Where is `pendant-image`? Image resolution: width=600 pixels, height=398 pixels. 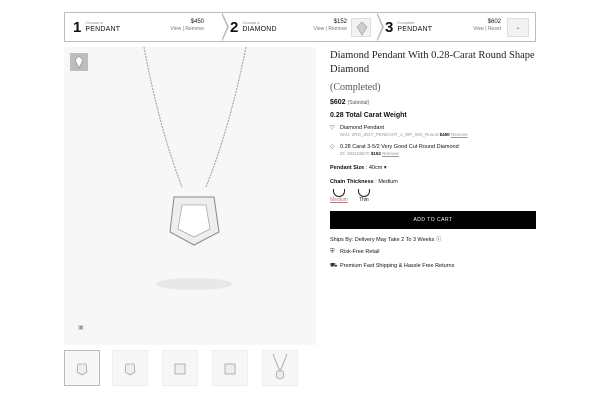
pendant-image is located at coordinates (195, 168).